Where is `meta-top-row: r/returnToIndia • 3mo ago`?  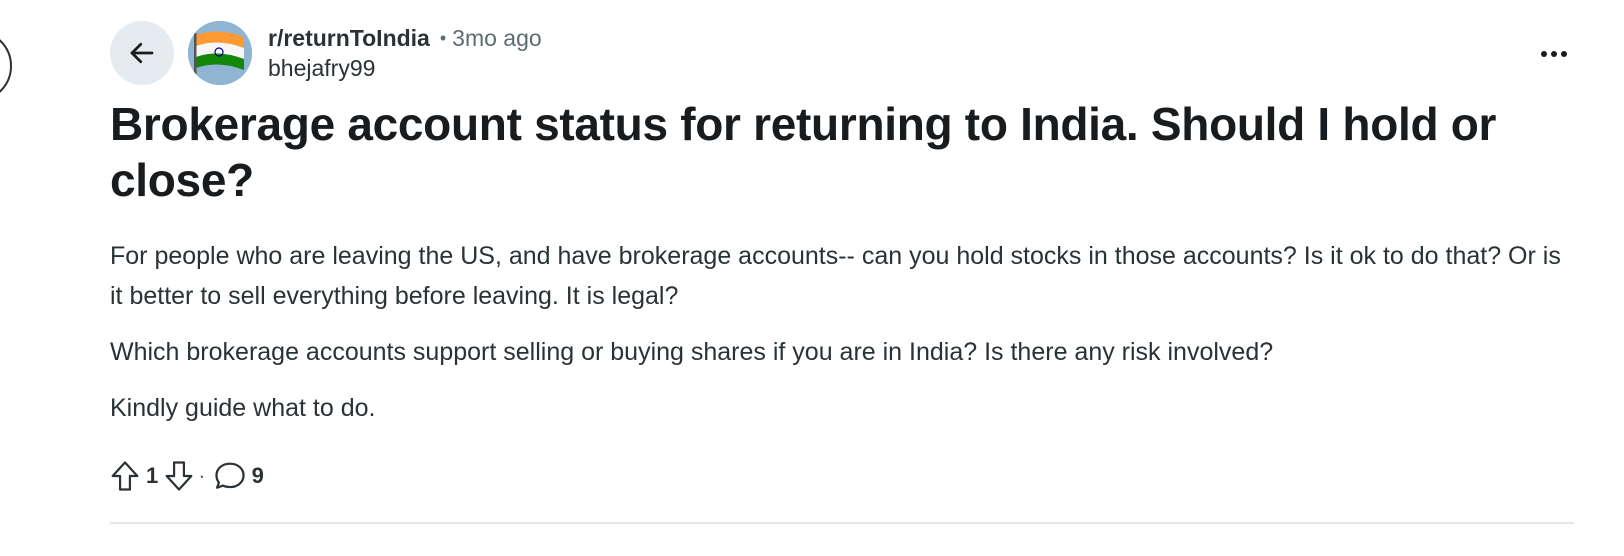 meta-top-row: r/returnToIndia • 3mo ago is located at coordinates (405, 38).